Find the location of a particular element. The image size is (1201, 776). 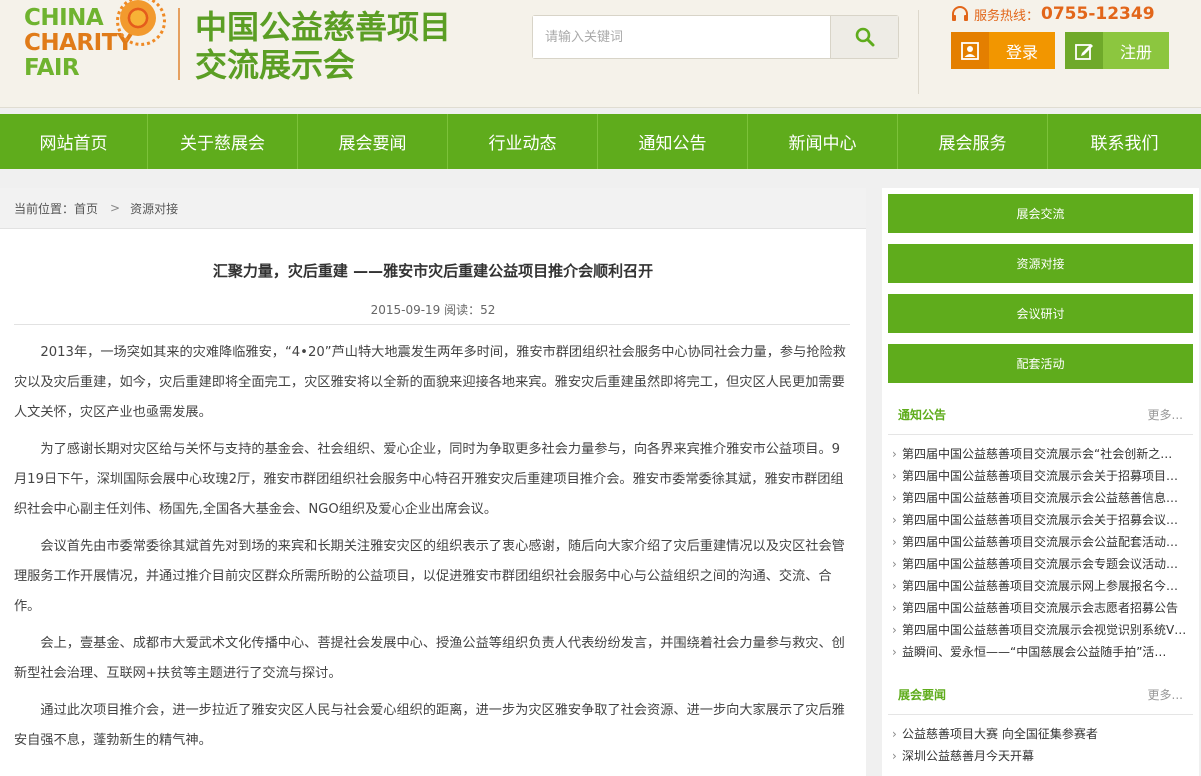

article-divider is located at coordinates (432, 324).